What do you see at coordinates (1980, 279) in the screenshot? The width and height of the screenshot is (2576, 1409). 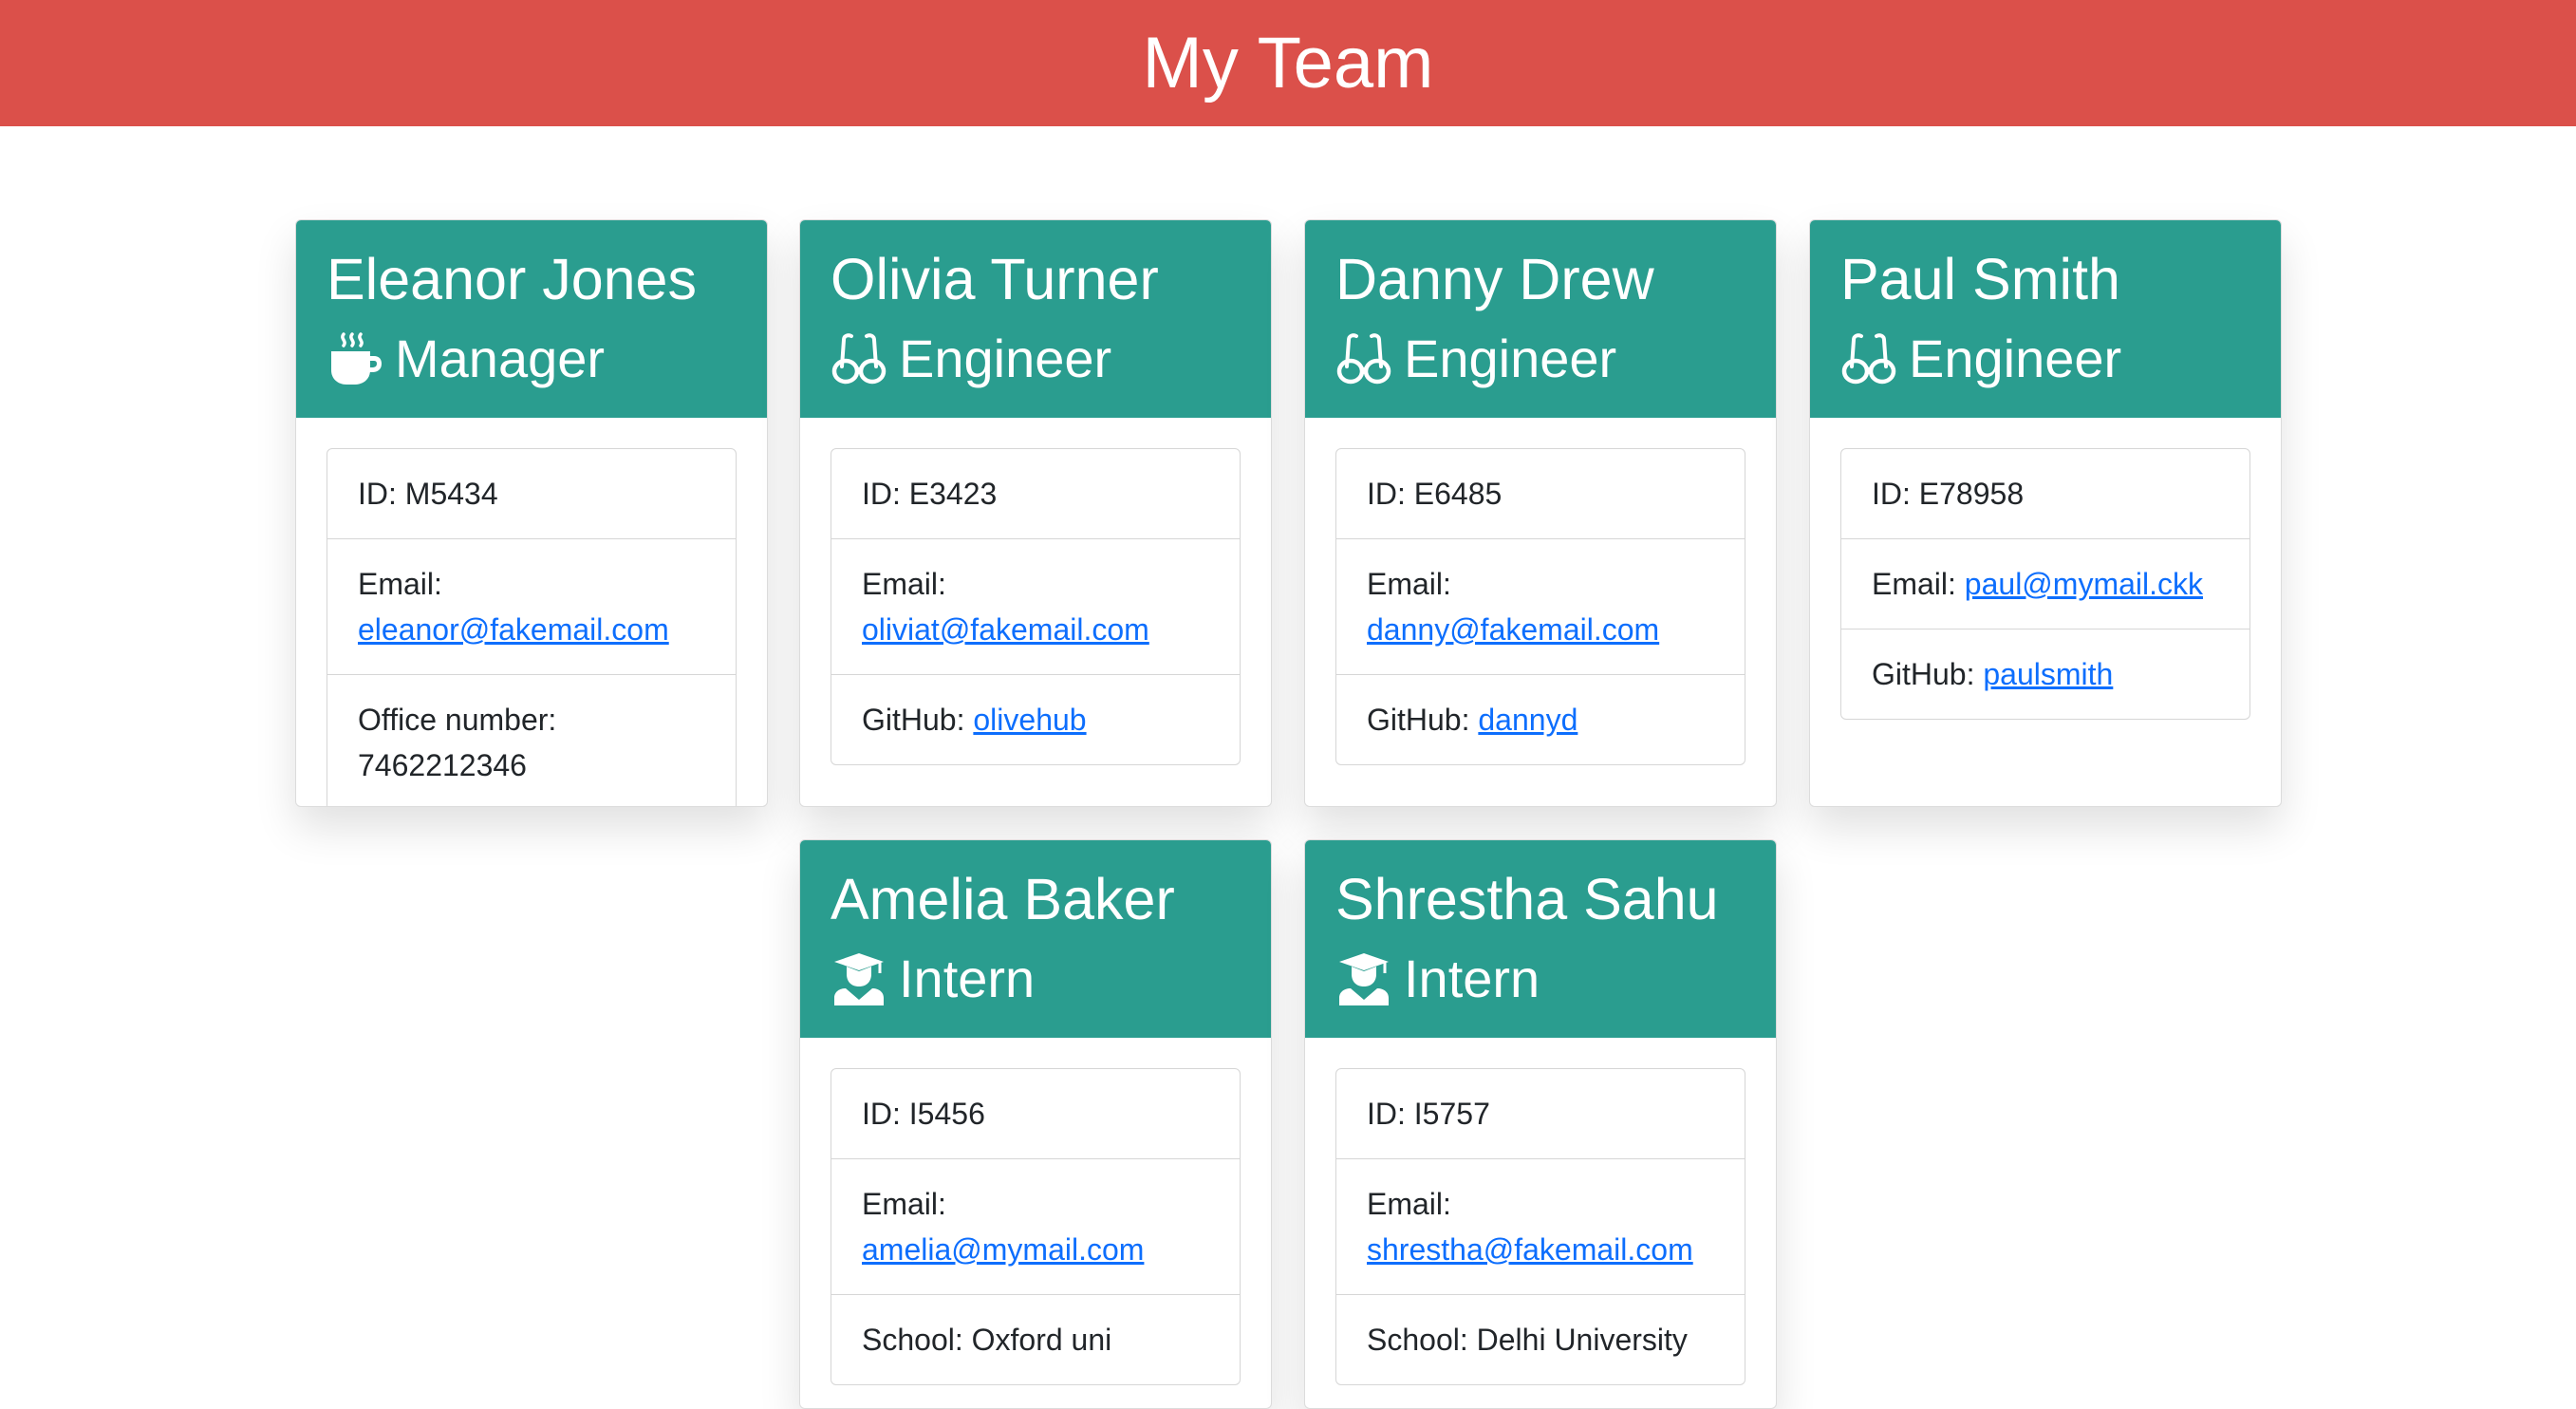 I see `employee-name: Paul Smith` at bounding box center [1980, 279].